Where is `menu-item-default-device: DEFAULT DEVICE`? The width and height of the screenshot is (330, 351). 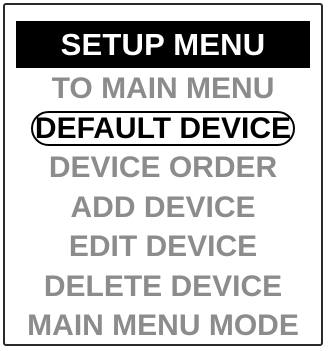
menu-item-default-device: DEFAULT DEVICE is located at coordinates (163, 129).